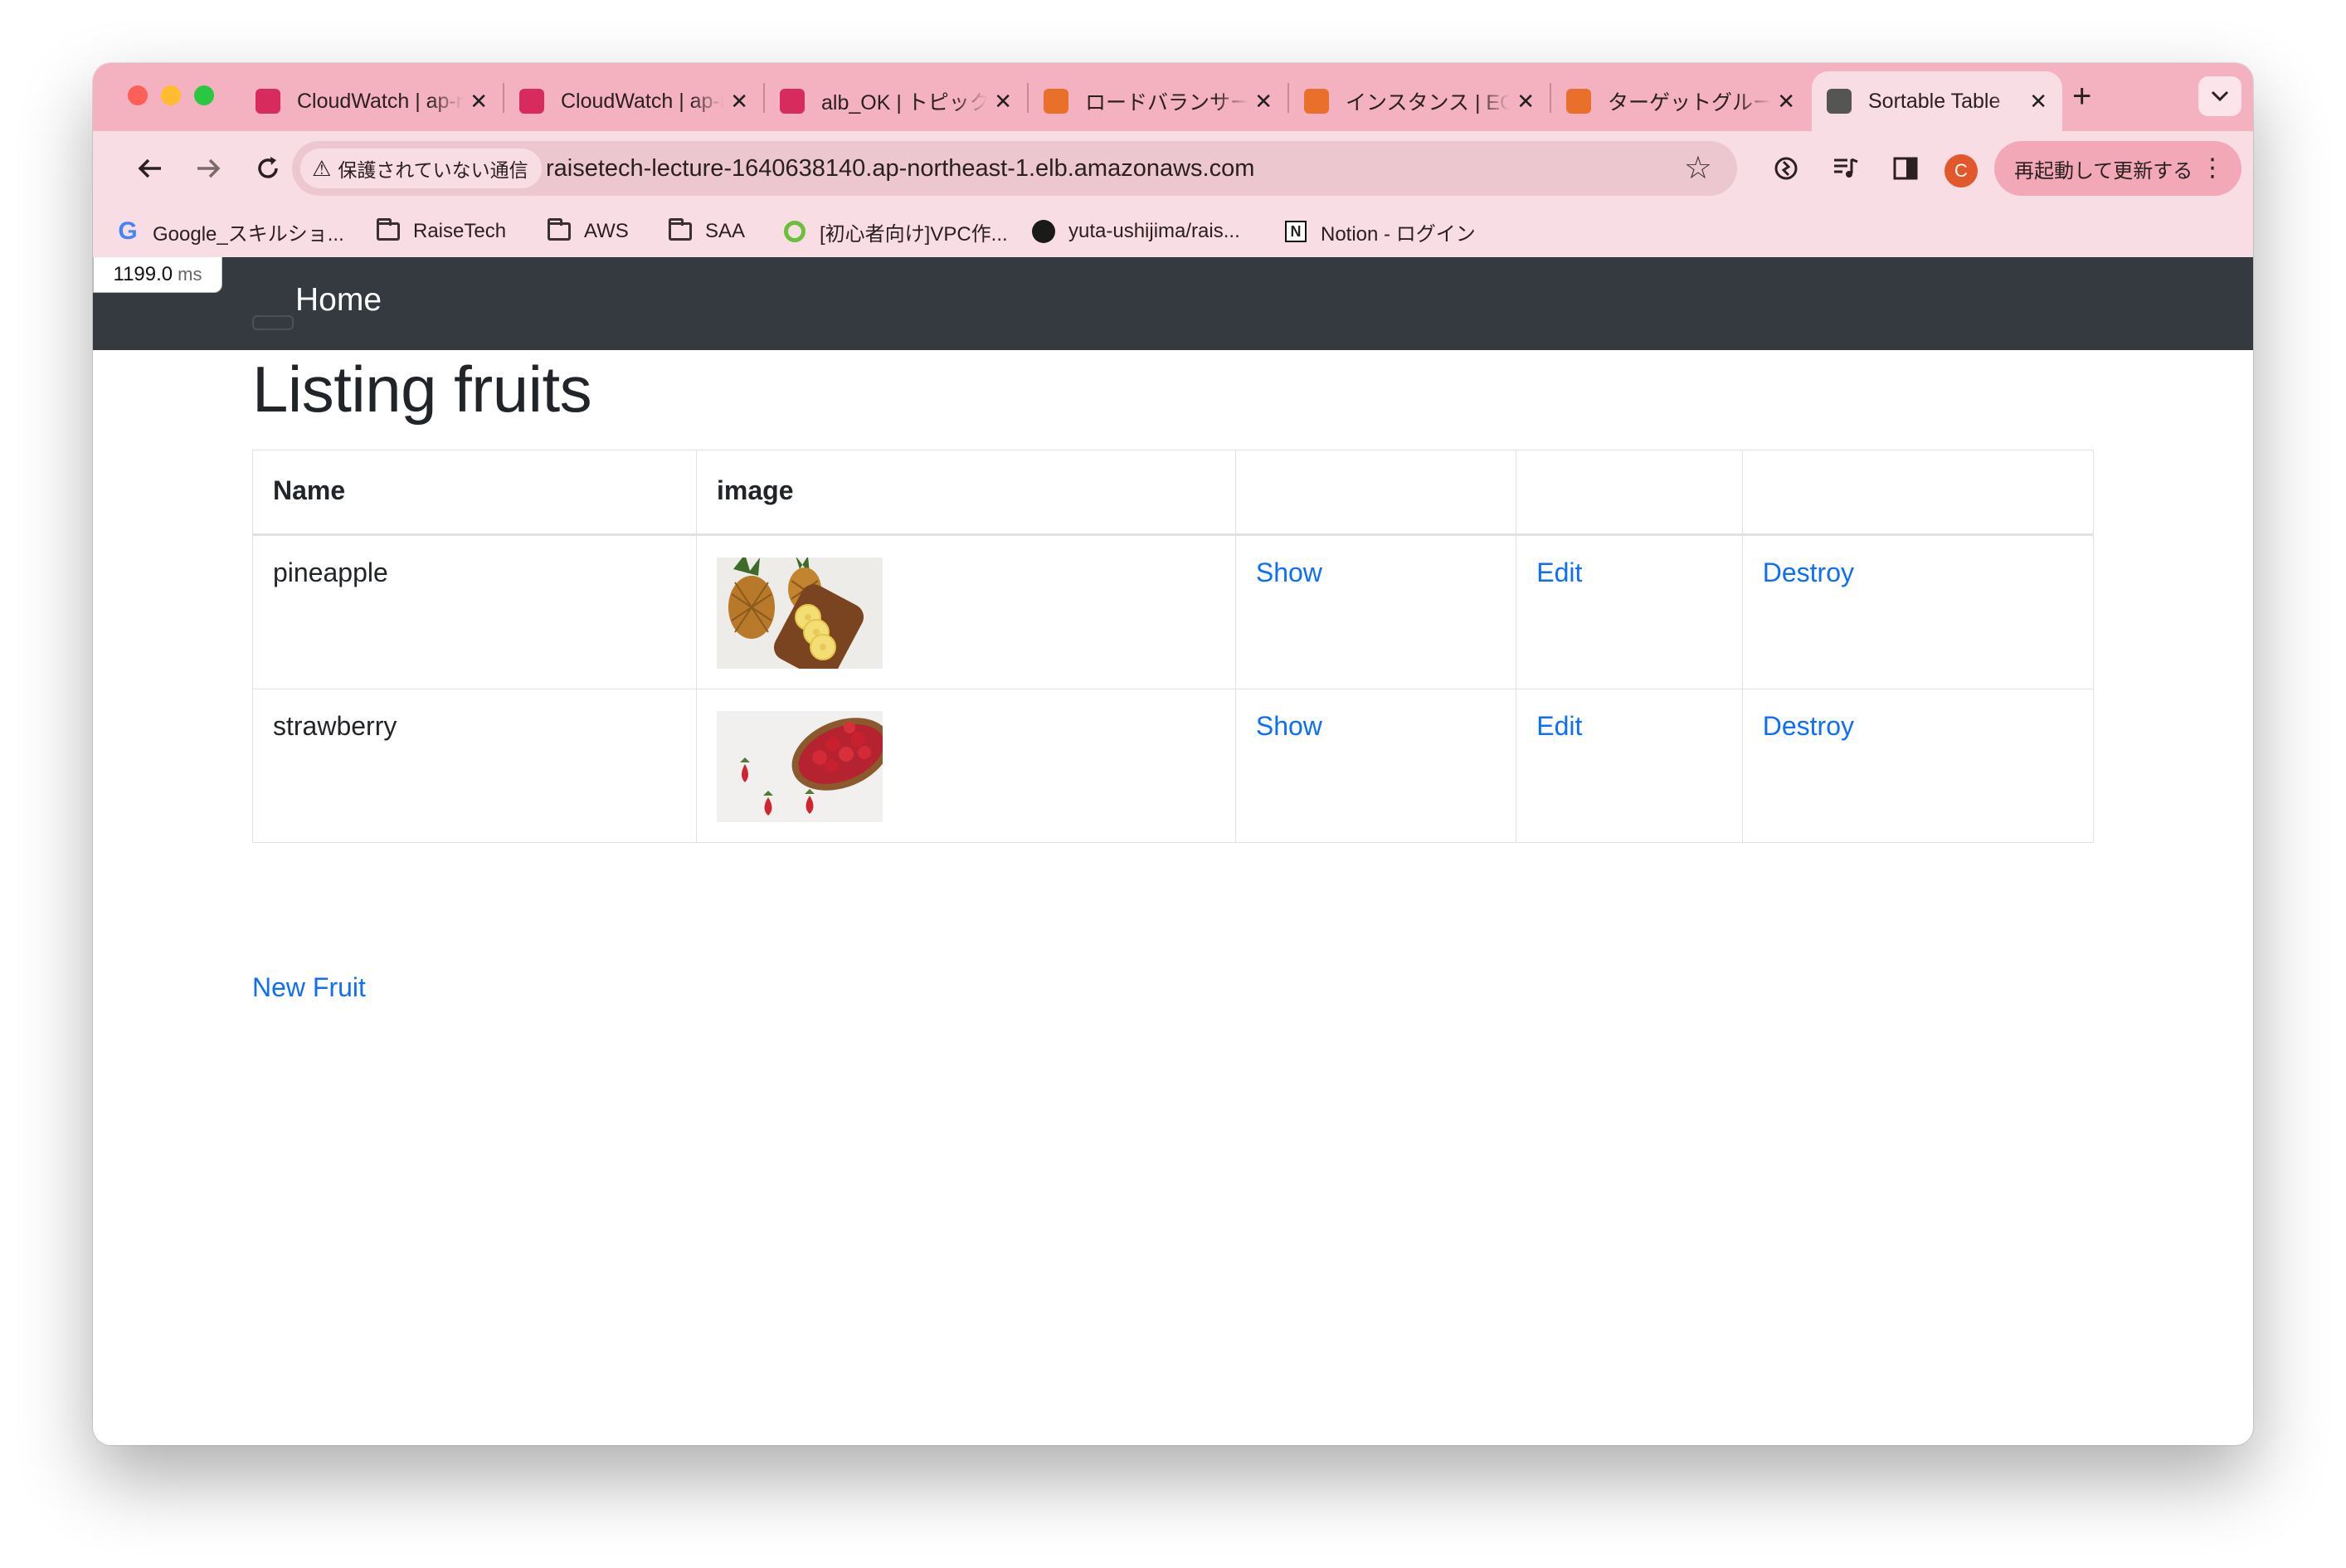  I want to click on reload-button, so click(268, 168).